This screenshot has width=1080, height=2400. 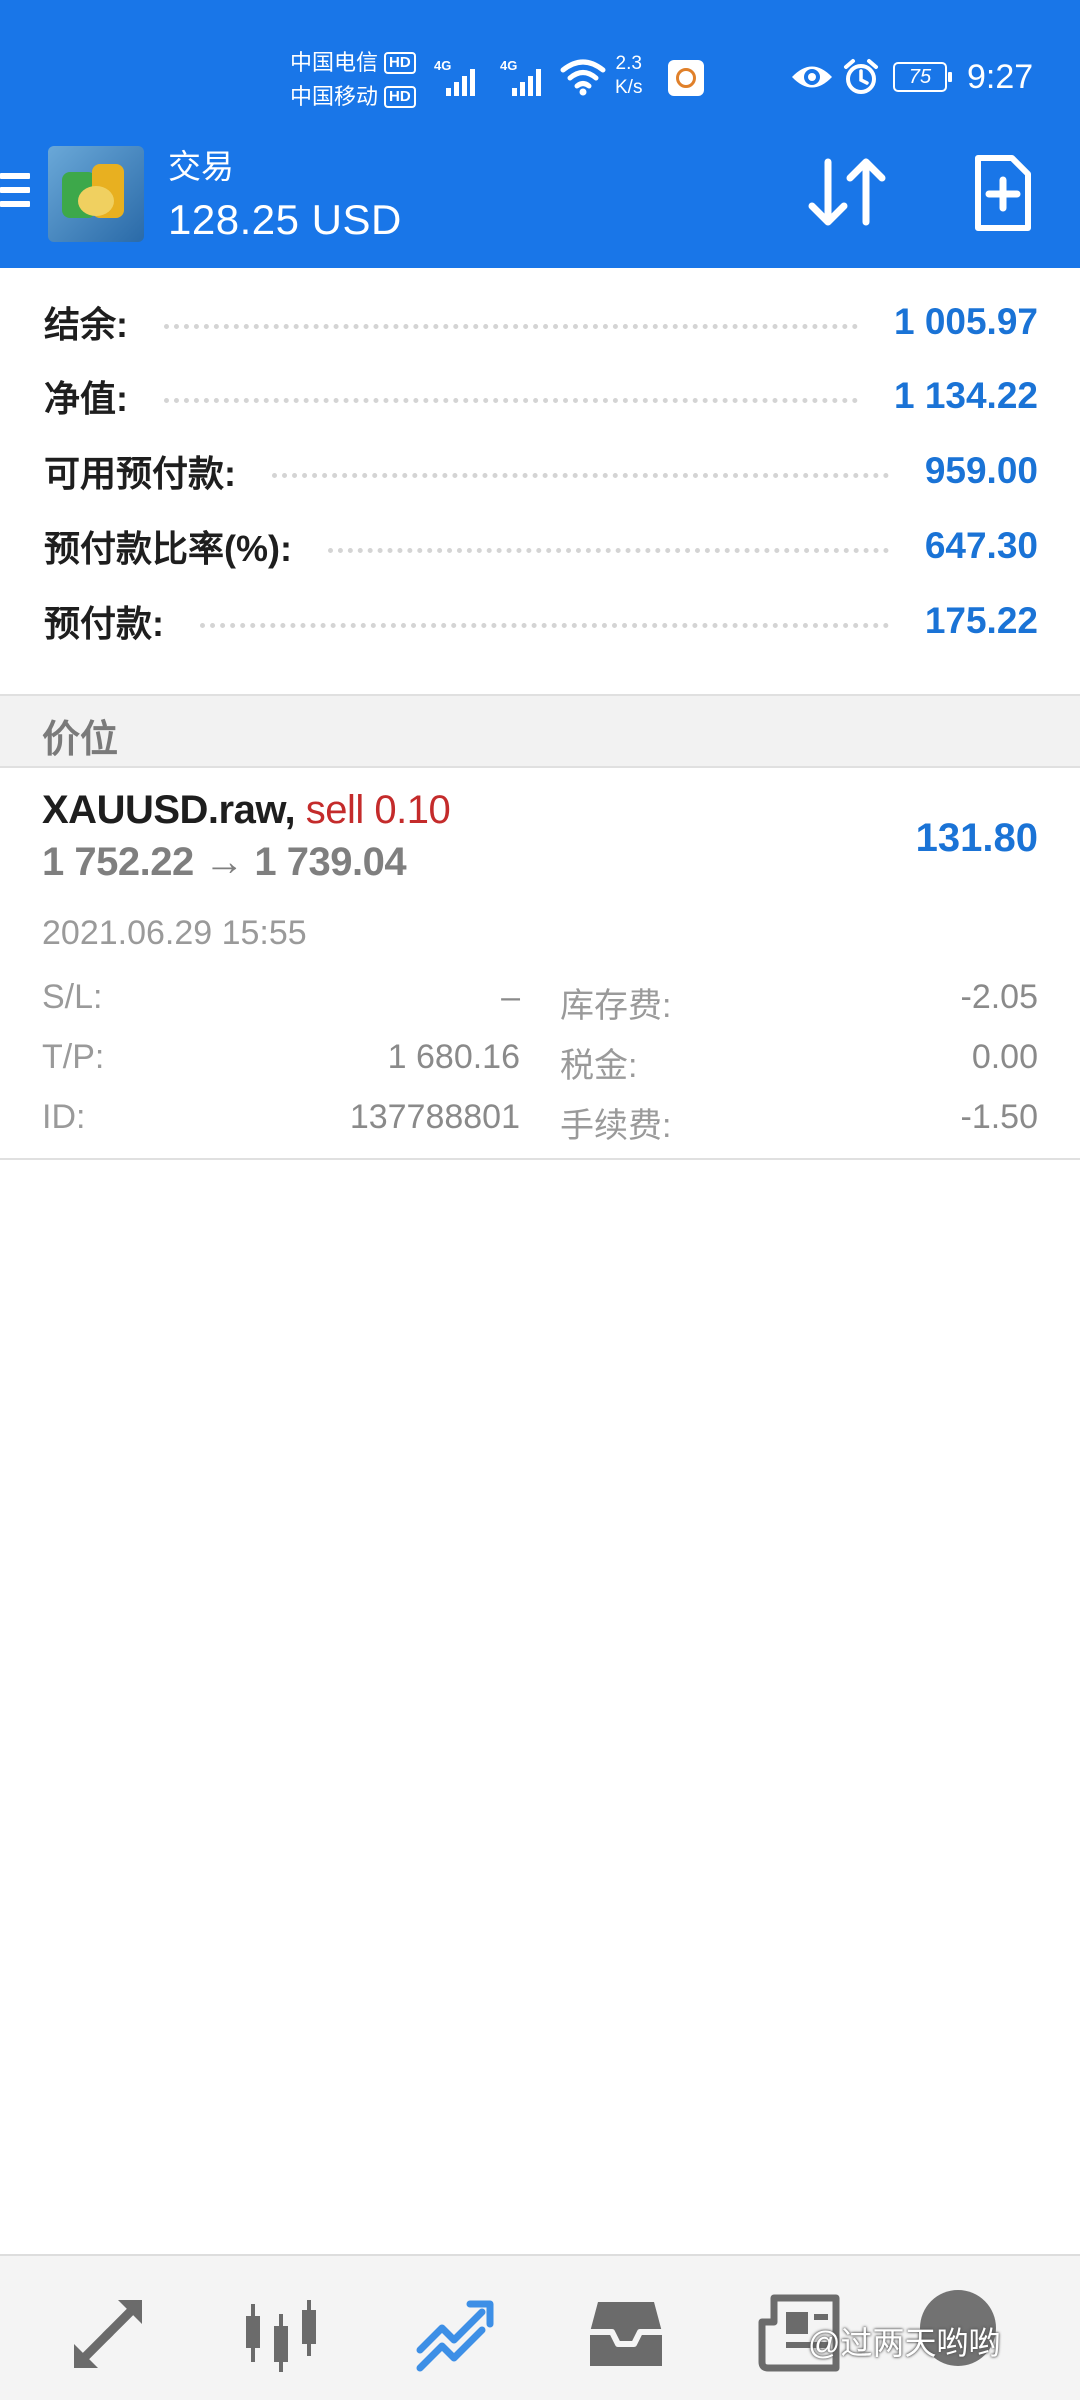 What do you see at coordinates (541, 396) in the screenshot?
I see `summary-row-equity: 净值: 1 134.22` at bounding box center [541, 396].